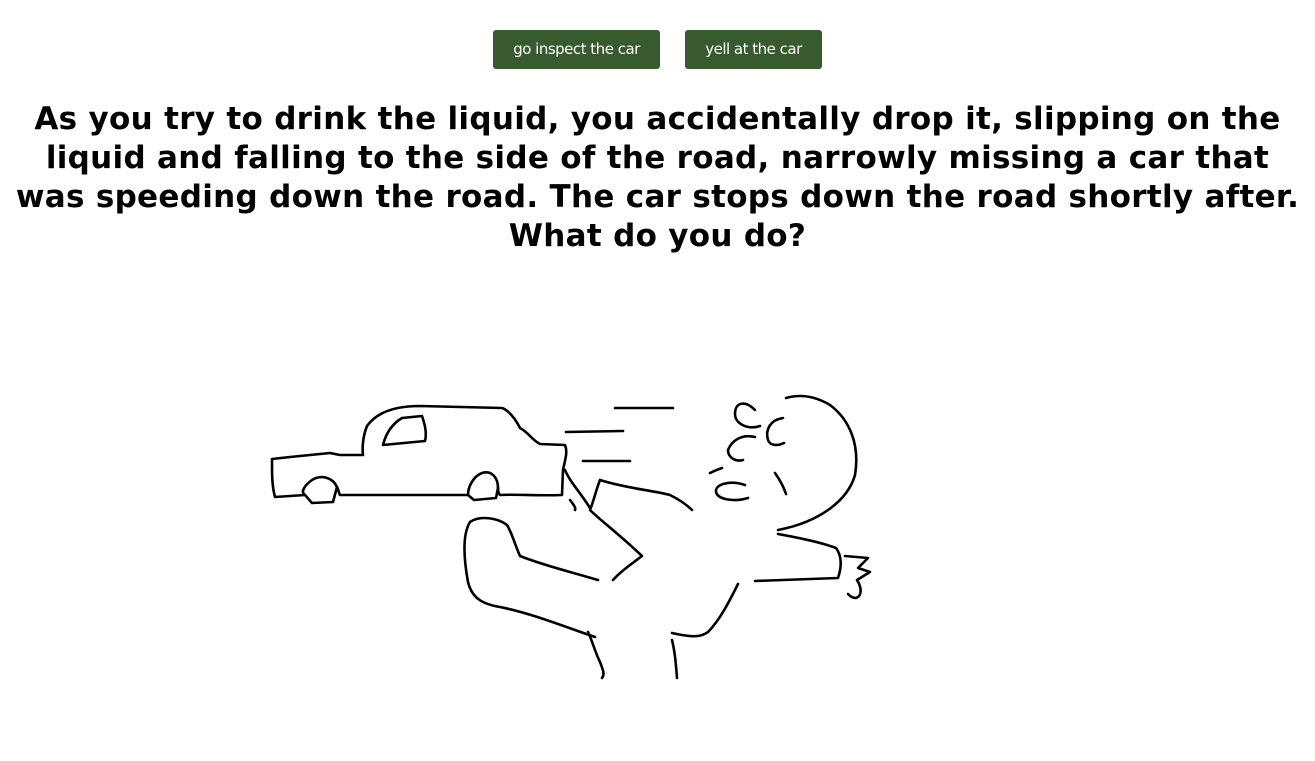 The image size is (1315, 761). What do you see at coordinates (576, 49) in the screenshot?
I see `inspect-car-button: go inspect the car` at bounding box center [576, 49].